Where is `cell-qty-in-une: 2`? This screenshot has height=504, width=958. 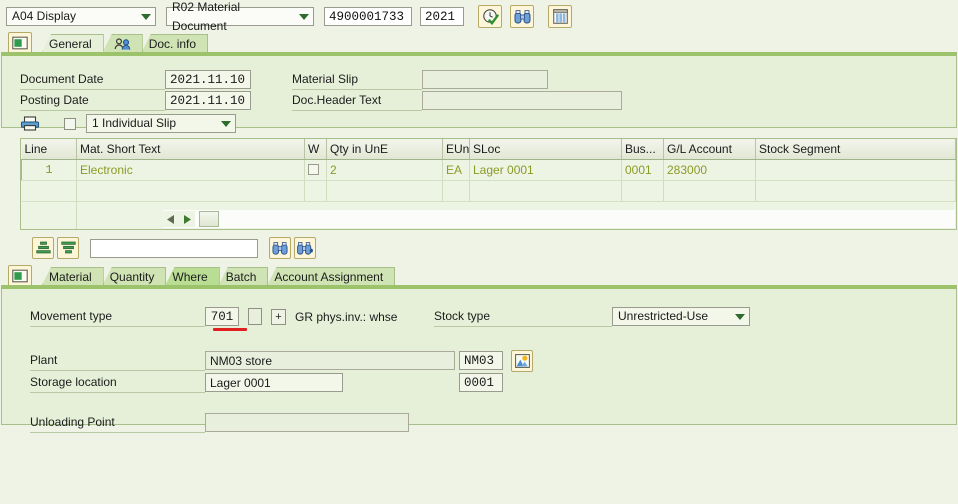
cell-qty-in-une: 2 is located at coordinates (384, 170).